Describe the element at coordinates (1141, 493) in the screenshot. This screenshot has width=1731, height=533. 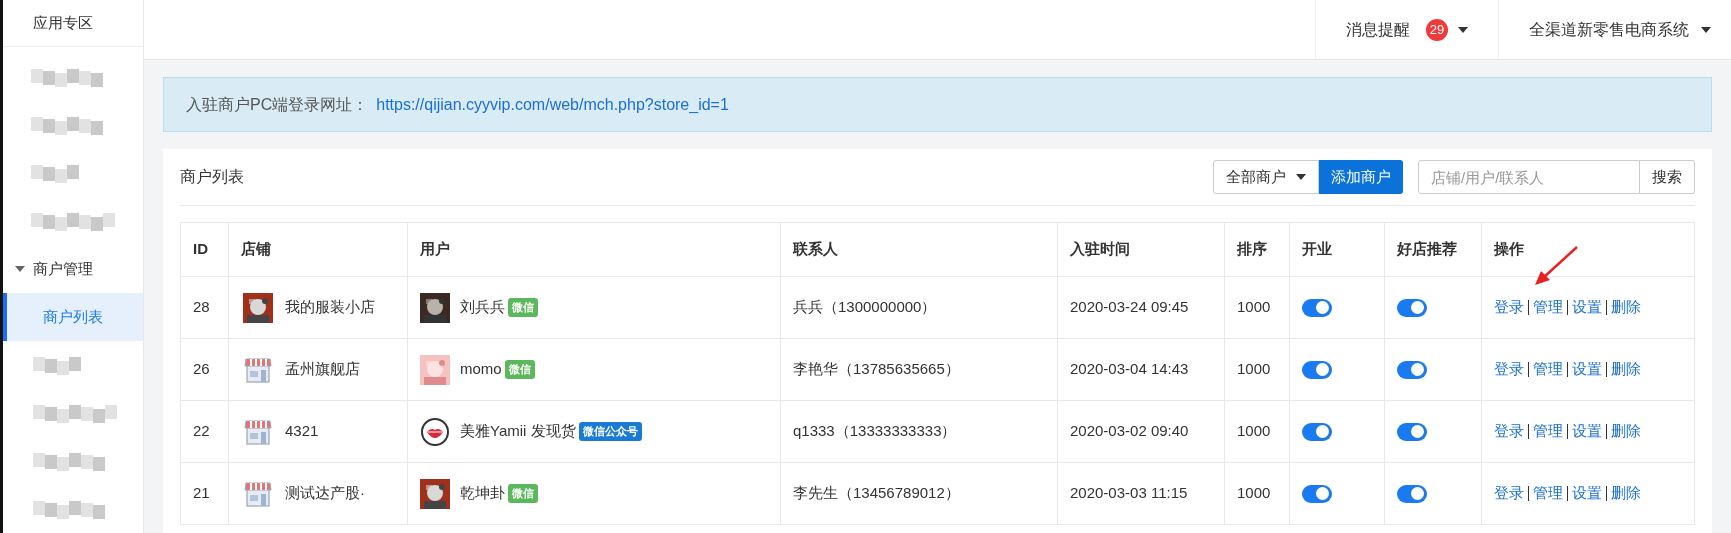
I see `table-cell: 2020-03-03 11:15` at that location.